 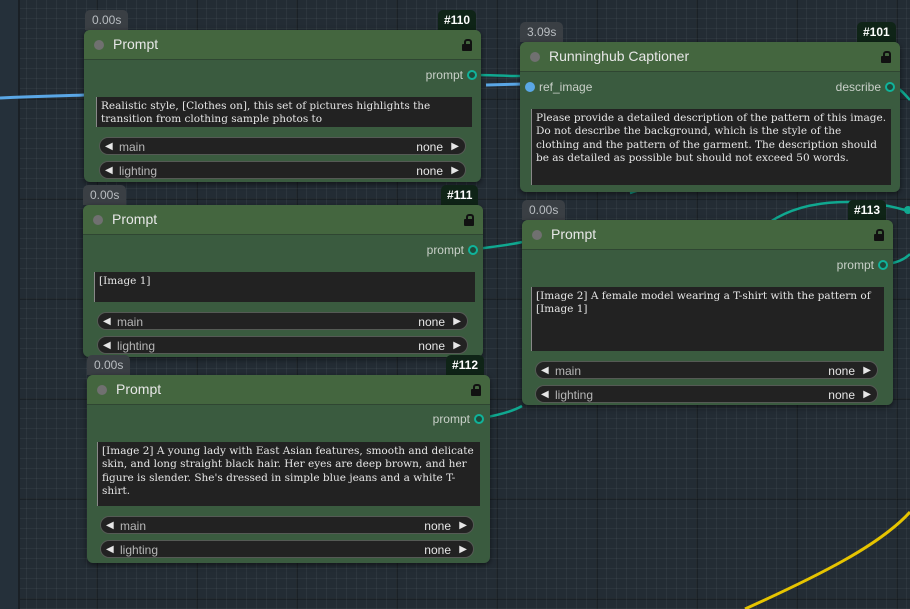 I want to click on node-112-id-badge: #112, so click(x=465, y=365).